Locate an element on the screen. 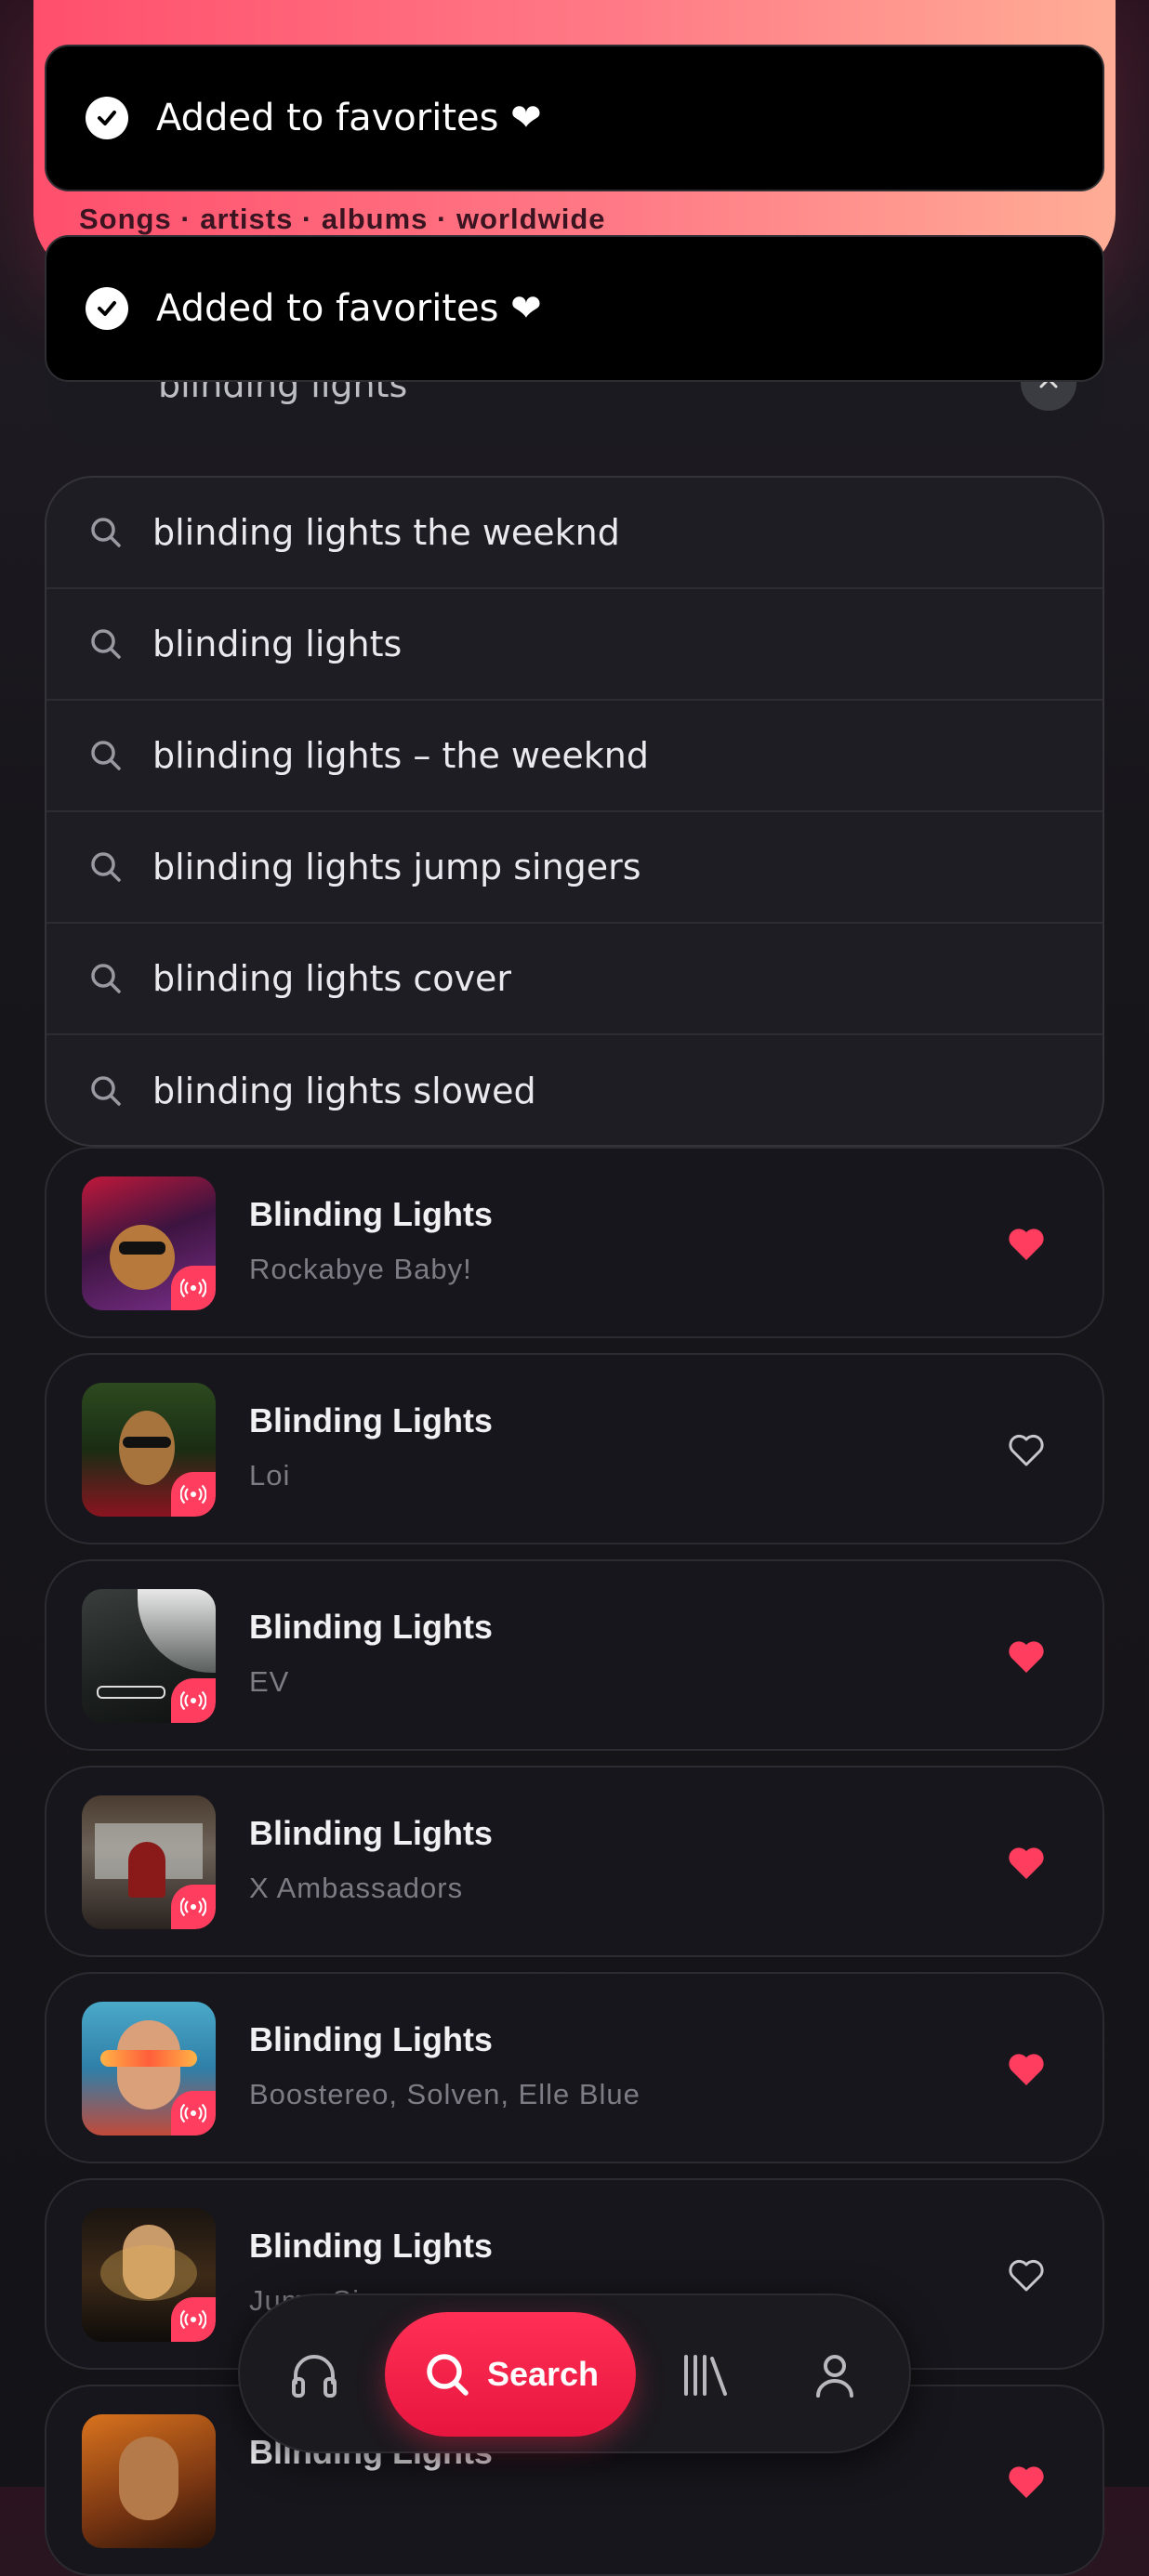 This screenshot has height=2576, width=1149. search-tab: Search is located at coordinates (511, 2374).